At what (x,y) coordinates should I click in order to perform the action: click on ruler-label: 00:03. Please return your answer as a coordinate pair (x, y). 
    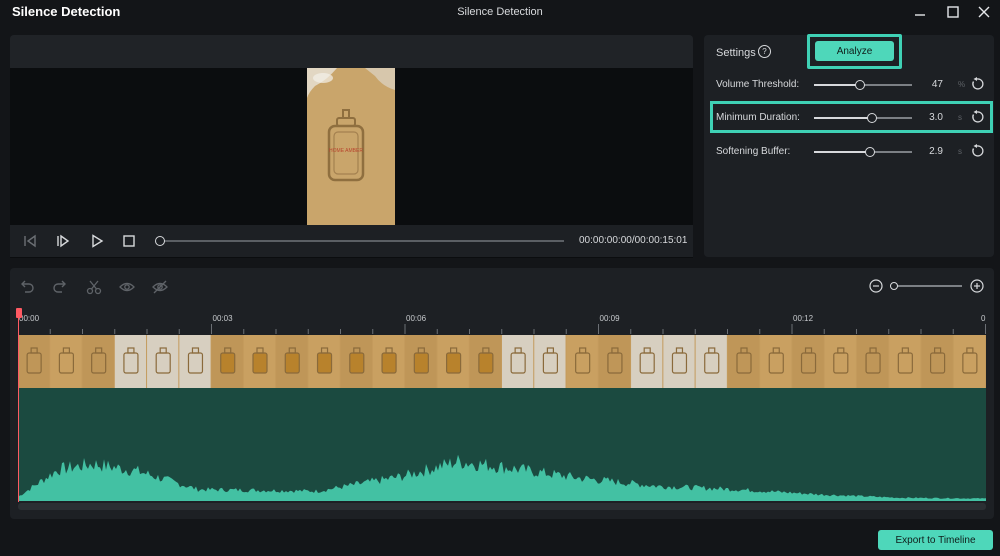
    Looking at the image, I should click on (222, 318).